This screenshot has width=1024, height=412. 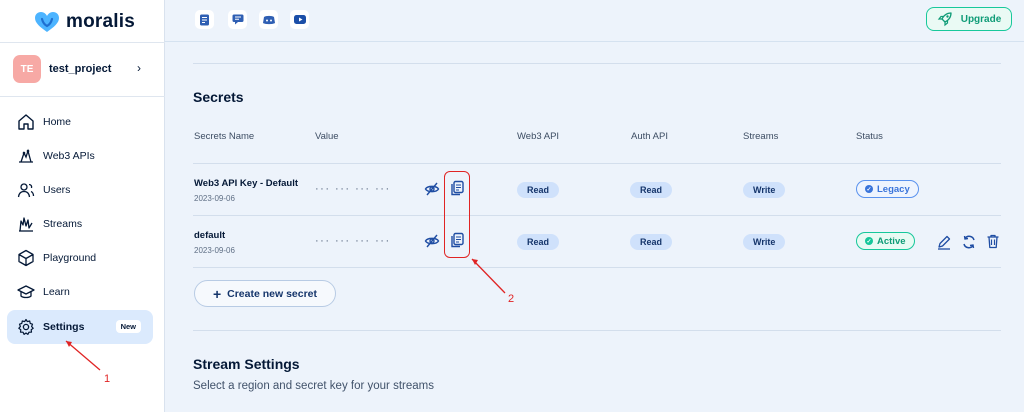 What do you see at coordinates (47, 22) in the screenshot?
I see `moralis-logo-icon` at bounding box center [47, 22].